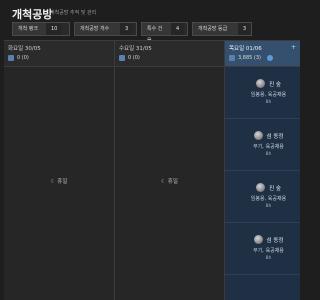 This screenshot has width=320, height=300. Describe the element at coordinates (293, 48) in the screenshot. I see `add-button: +` at that location.